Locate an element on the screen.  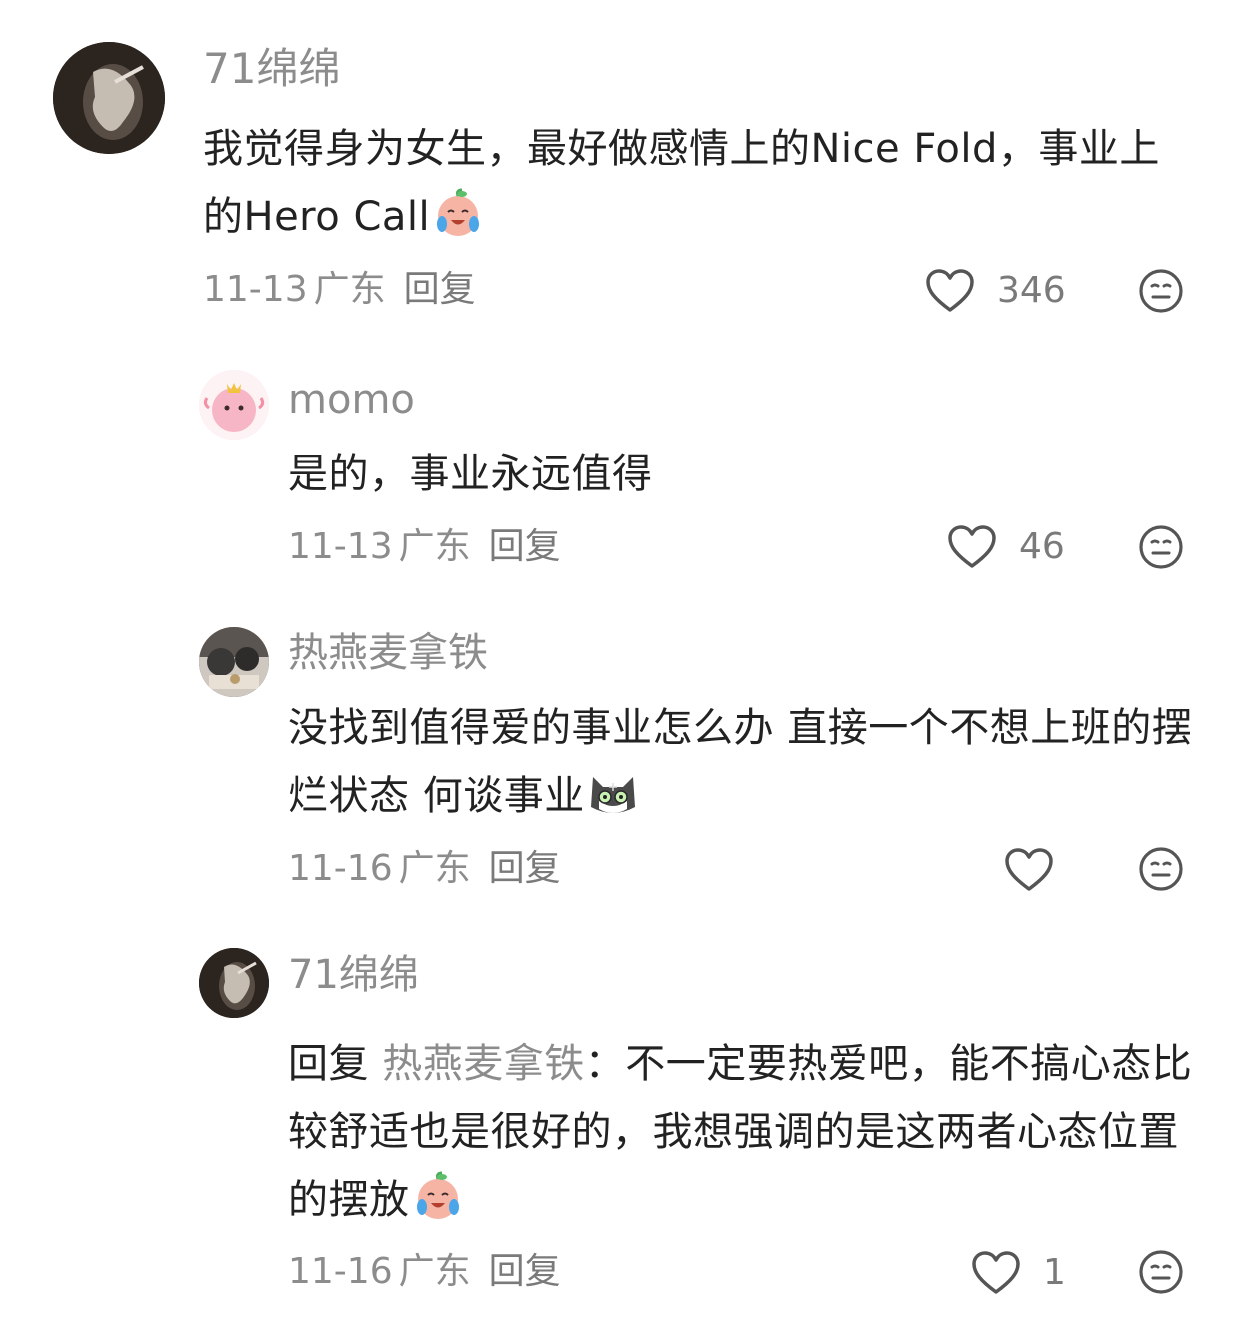
comment-text: 我觉得身为女生，最好做感情上的Nice Fold，事业上的Hero Call is located at coordinates (683, 183).